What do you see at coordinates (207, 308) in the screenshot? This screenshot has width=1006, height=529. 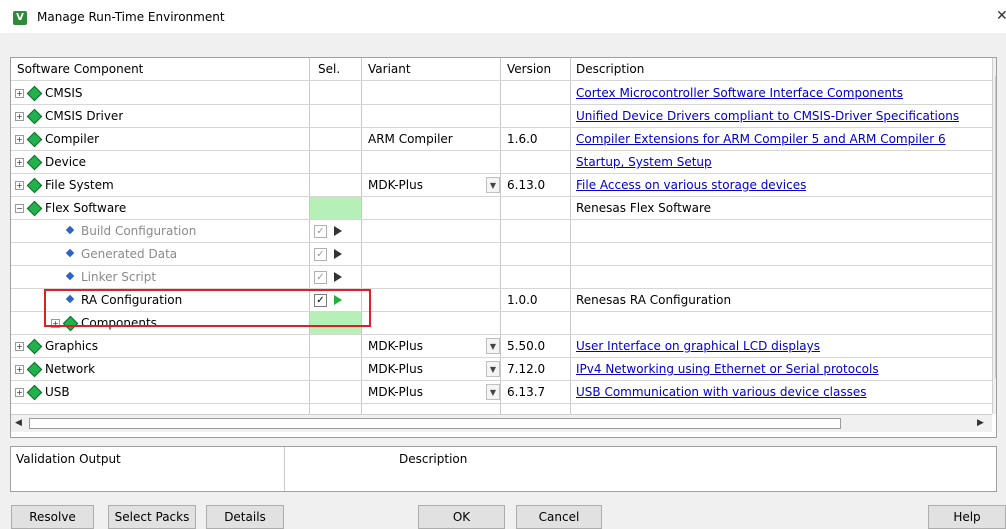 I see `highlight-box` at bounding box center [207, 308].